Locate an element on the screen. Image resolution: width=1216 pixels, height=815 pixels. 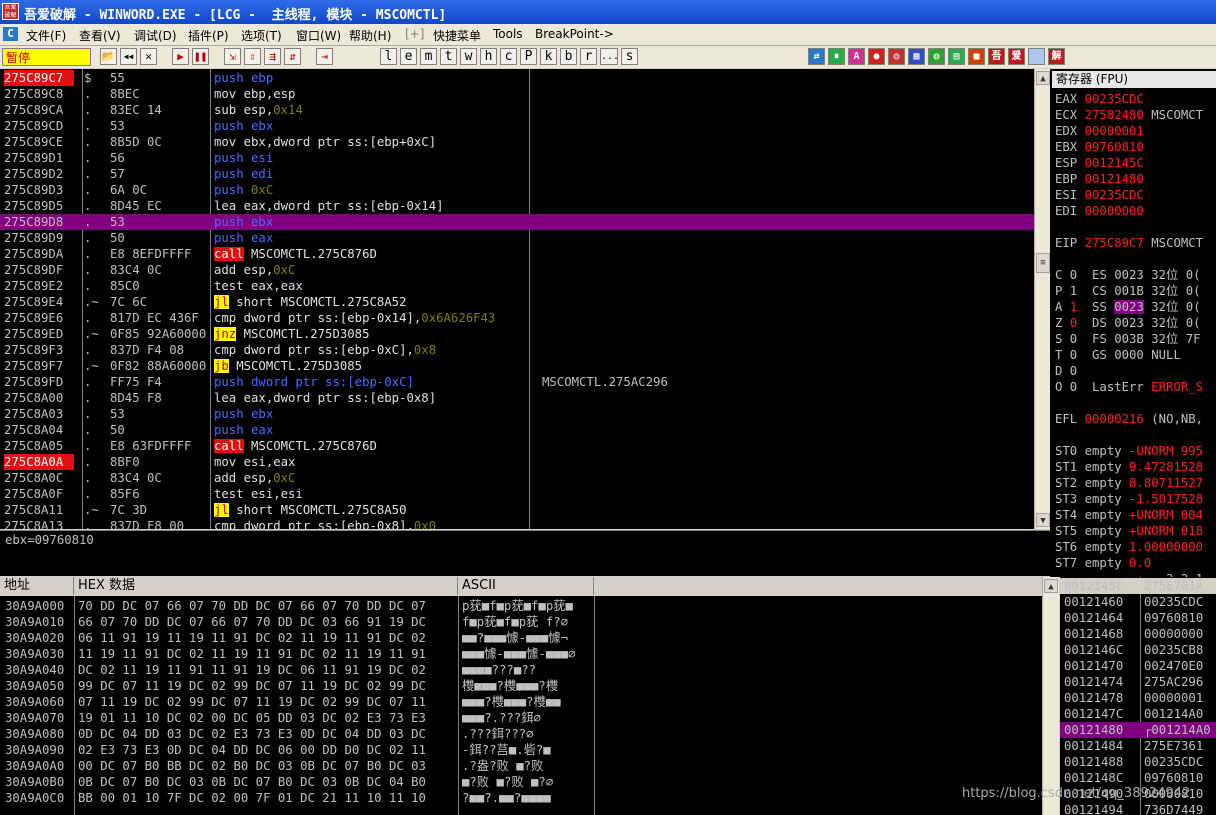
square-icon: ■ is located at coordinates (976, 56).